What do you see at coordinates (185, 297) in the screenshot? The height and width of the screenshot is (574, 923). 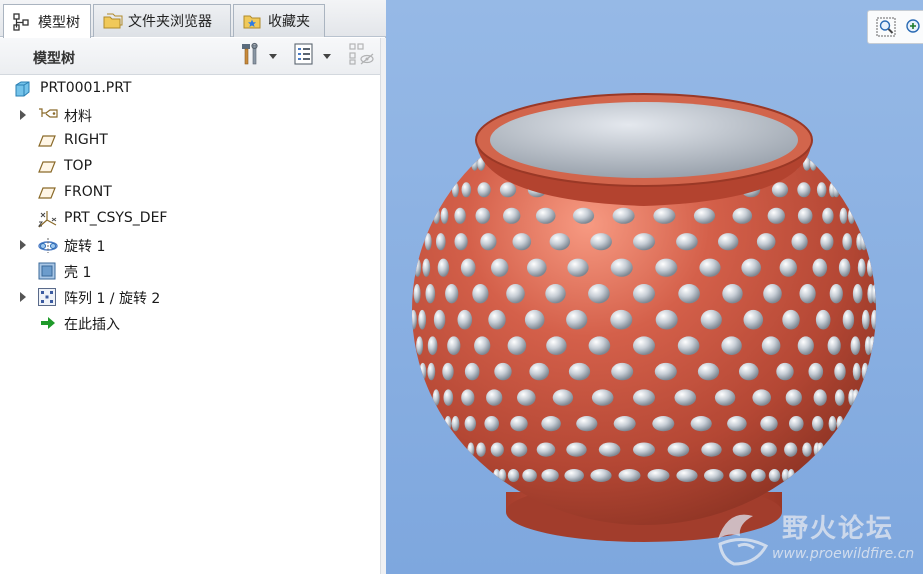 I see `tree-item-pattern: 阵列 1 / 旋转 2` at bounding box center [185, 297].